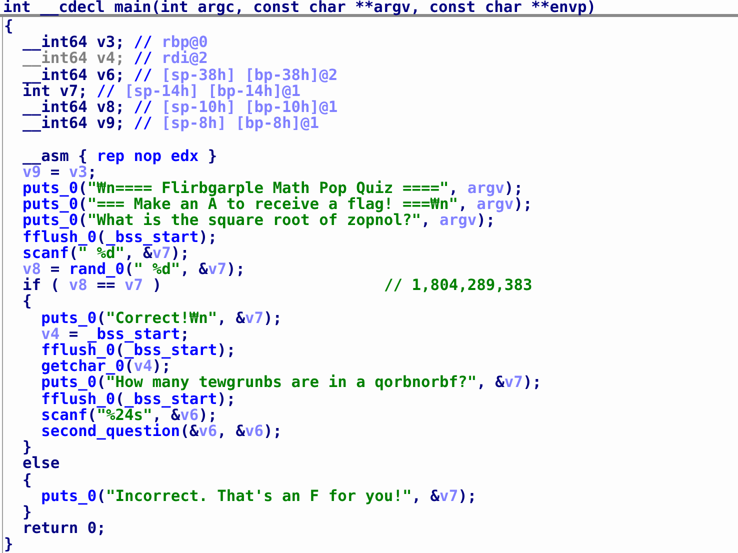  What do you see at coordinates (120, 156) in the screenshot?
I see `code-line: __asm { rep nop edx }` at bounding box center [120, 156].